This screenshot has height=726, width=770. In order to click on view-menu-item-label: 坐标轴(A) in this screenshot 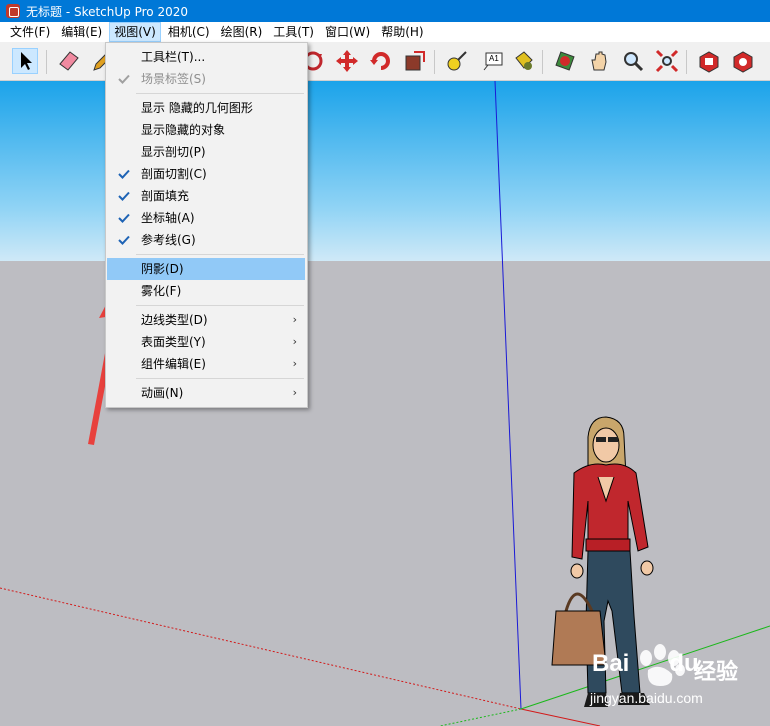, I will do `click(168, 218)`.